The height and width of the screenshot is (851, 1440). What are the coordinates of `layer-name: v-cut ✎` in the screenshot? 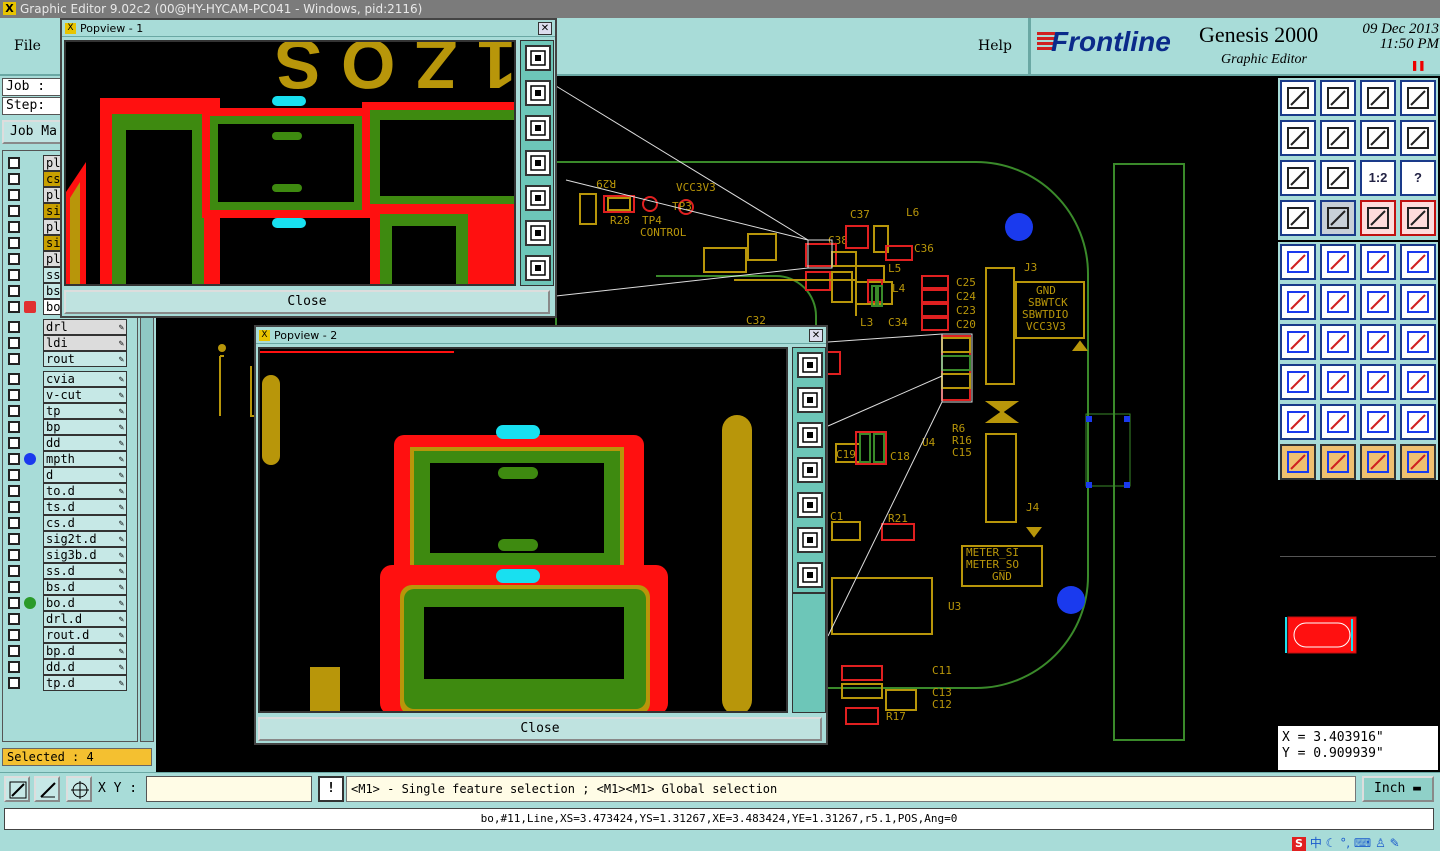 It's located at (85, 395).